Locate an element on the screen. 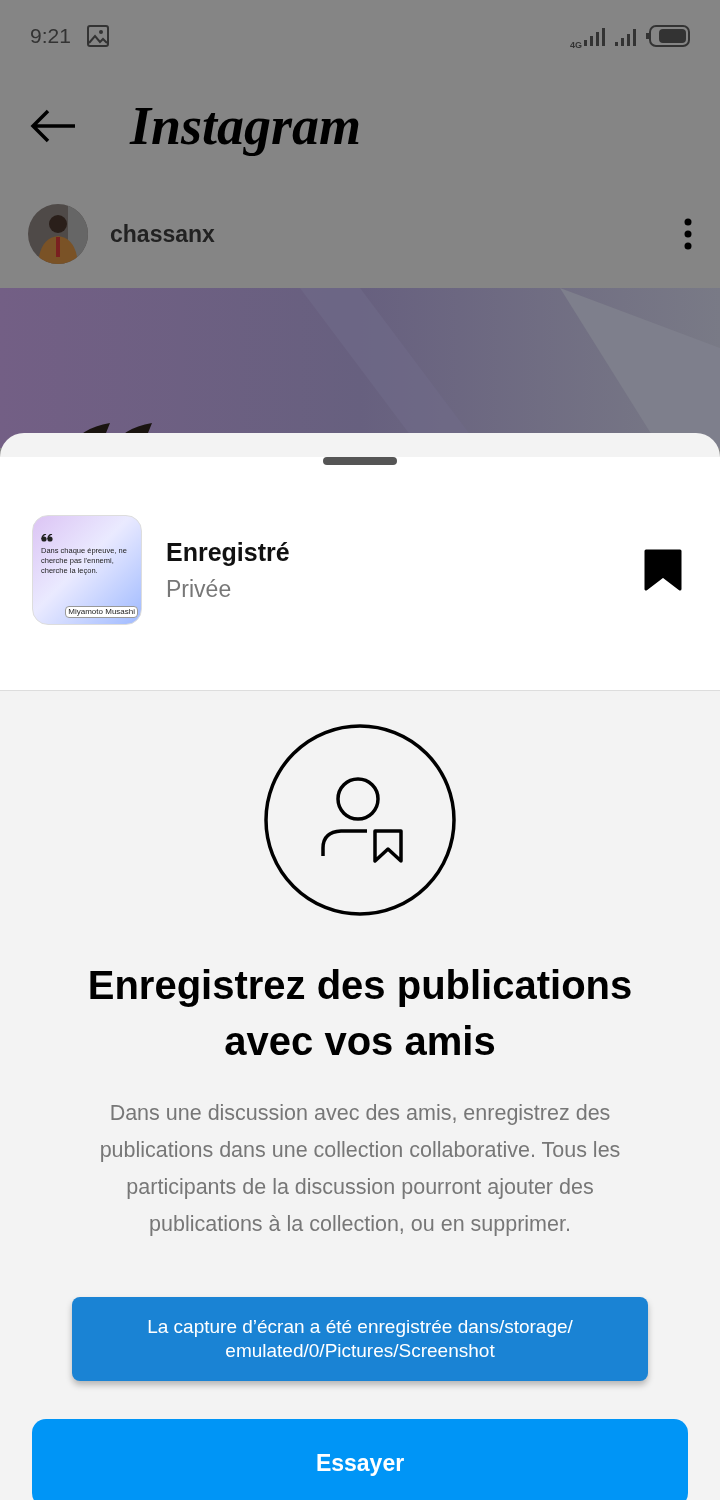 Image resolution: width=720 pixels, height=1500 pixels. drag-handle is located at coordinates (360, 461).